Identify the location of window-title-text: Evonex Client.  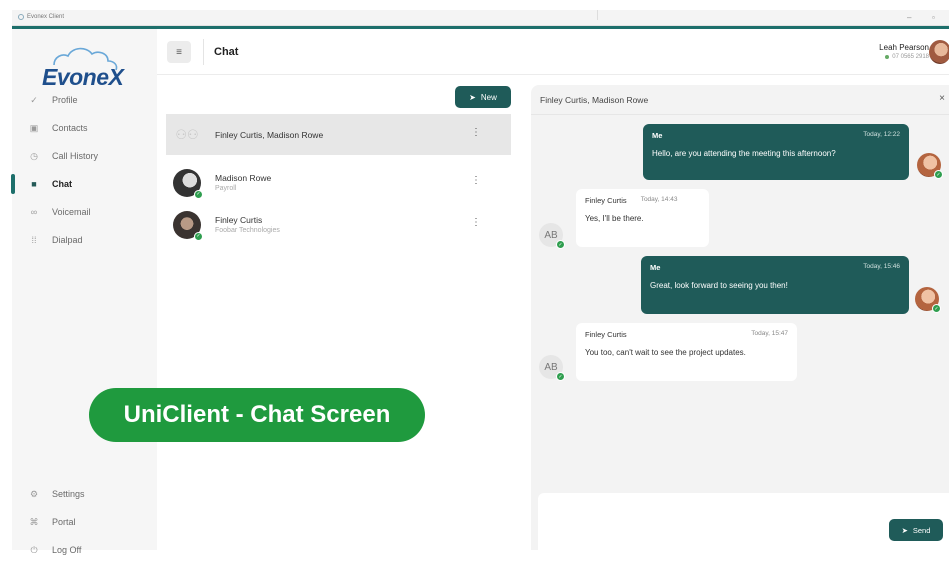
(46, 17).